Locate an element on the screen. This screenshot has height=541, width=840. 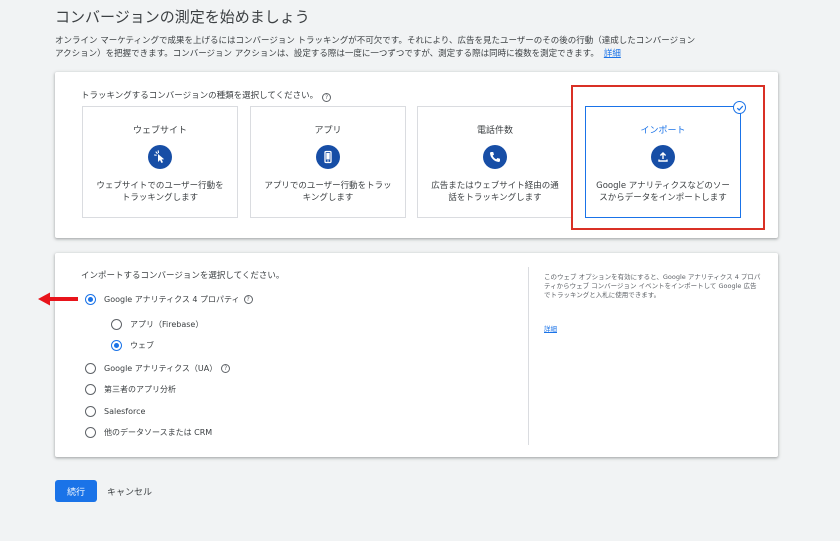
page-title: コンバージョンの測定を始めましょう is located at coordinates (182, 17).